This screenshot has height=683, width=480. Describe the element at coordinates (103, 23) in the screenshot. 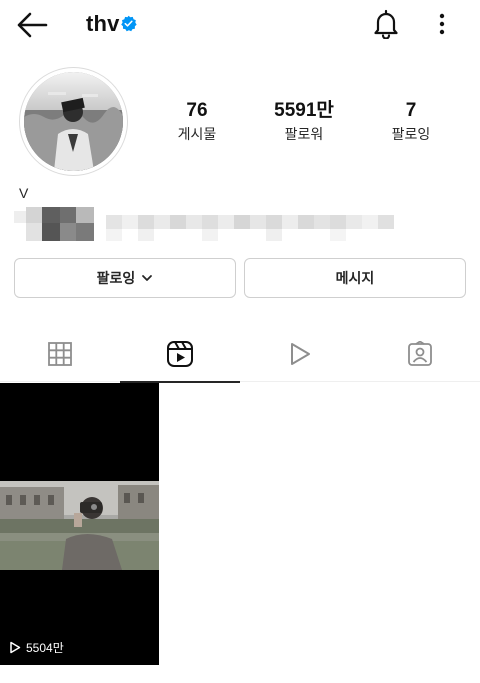

I see `profile-username: thv` at that location.